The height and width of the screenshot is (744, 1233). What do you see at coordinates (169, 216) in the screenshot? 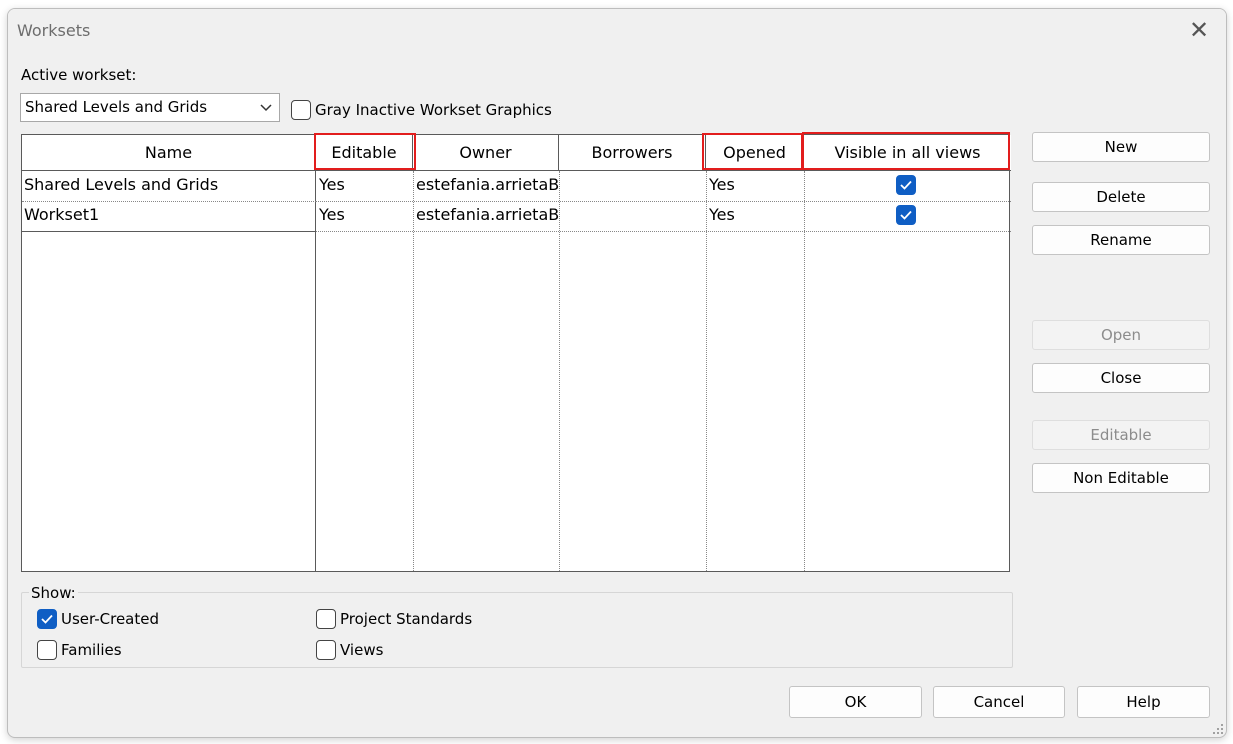
I see `table-row: Workset1` at bounding box center [169, 216].